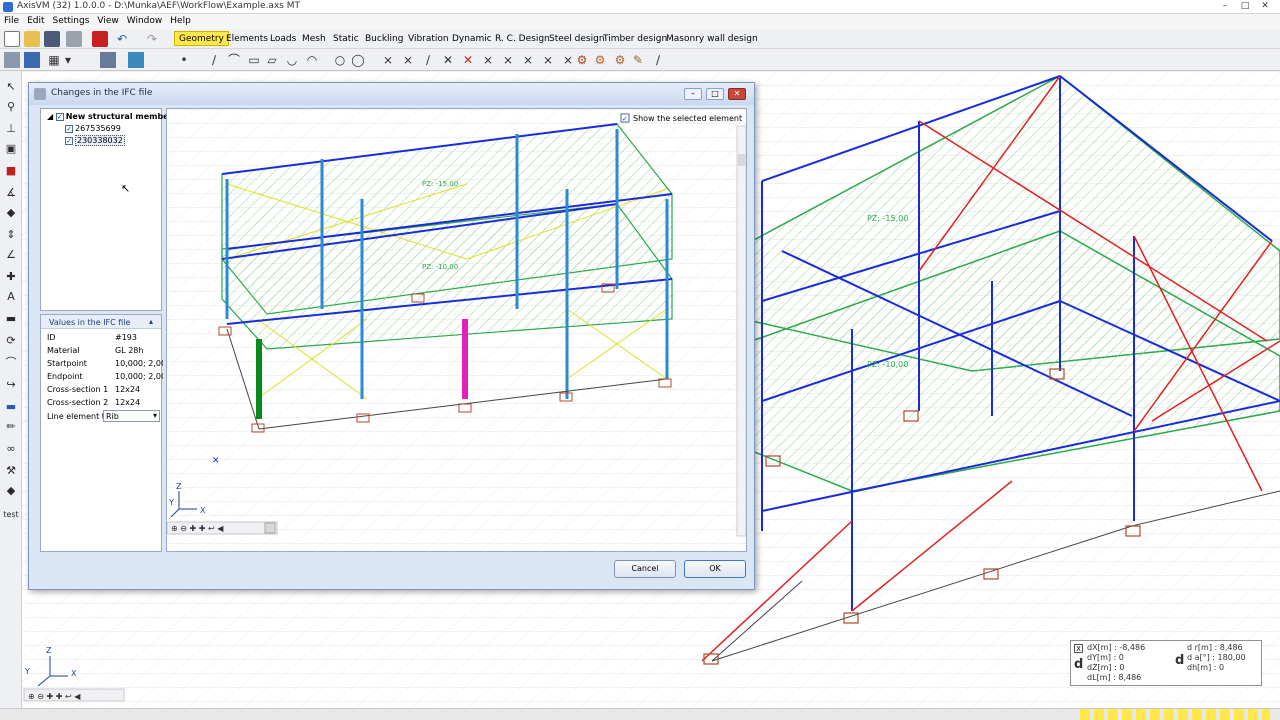 Image resolution: width=1280 pixels, height=720 pixels. What do you see at coordinates (214, 60) in the screenshot?
I see `line-icon: ∕` at bounding box center [214, 60].